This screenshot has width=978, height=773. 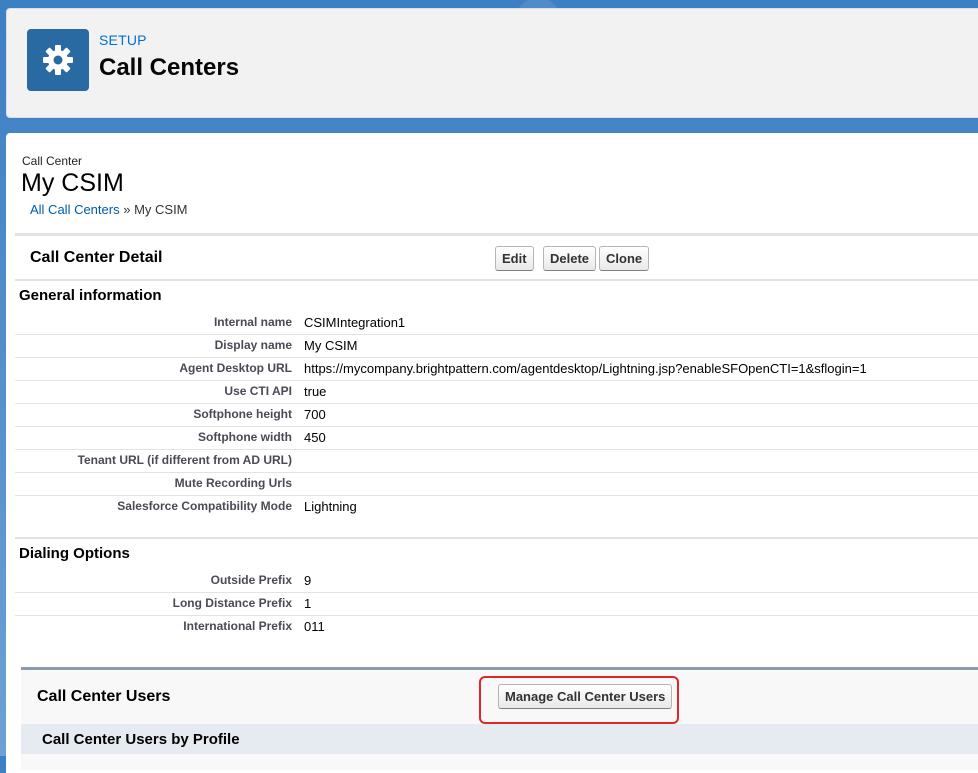 I want to click on general-info-title: General information, so click(x=90, y=295).